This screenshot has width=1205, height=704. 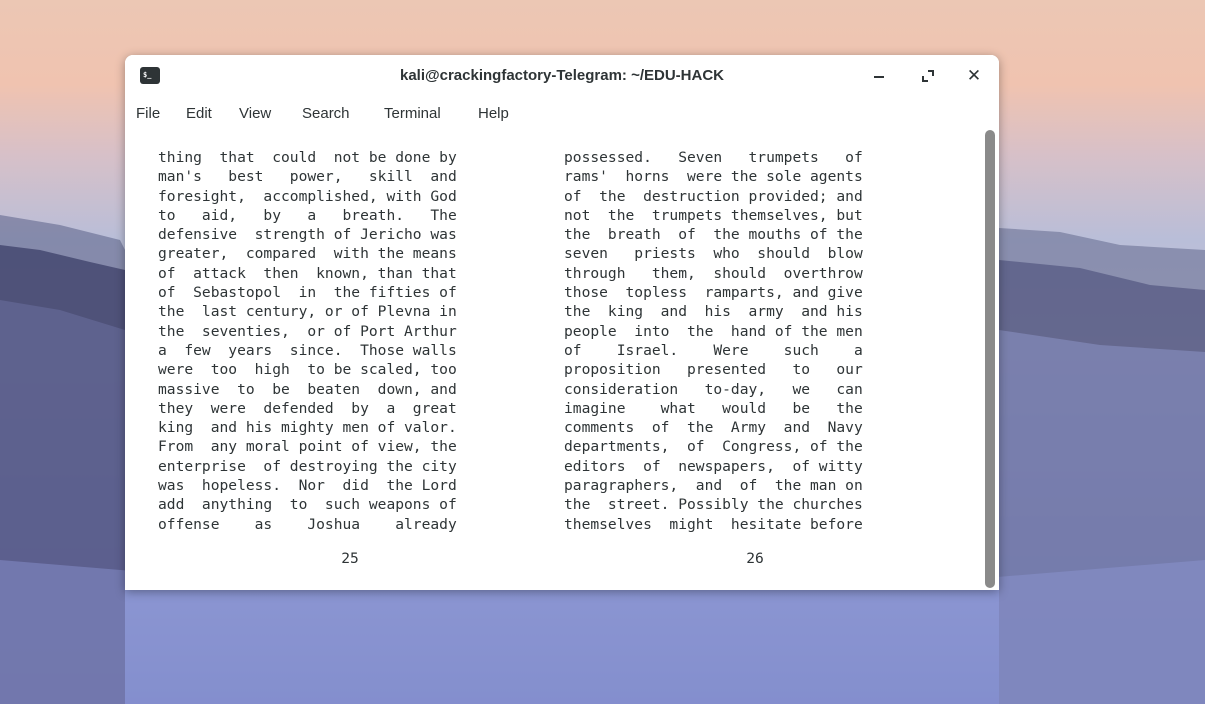 I want to click on text-line: departments, of Congress, of the, so click(x=713, y=447).